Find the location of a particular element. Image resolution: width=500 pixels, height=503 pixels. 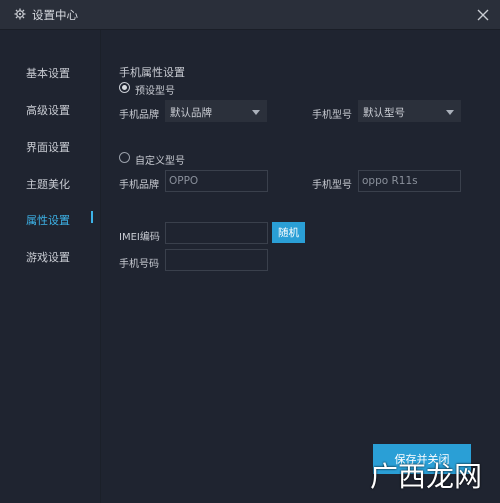

custom-model-field: oppo R11s is located at coordinates (409, 181).